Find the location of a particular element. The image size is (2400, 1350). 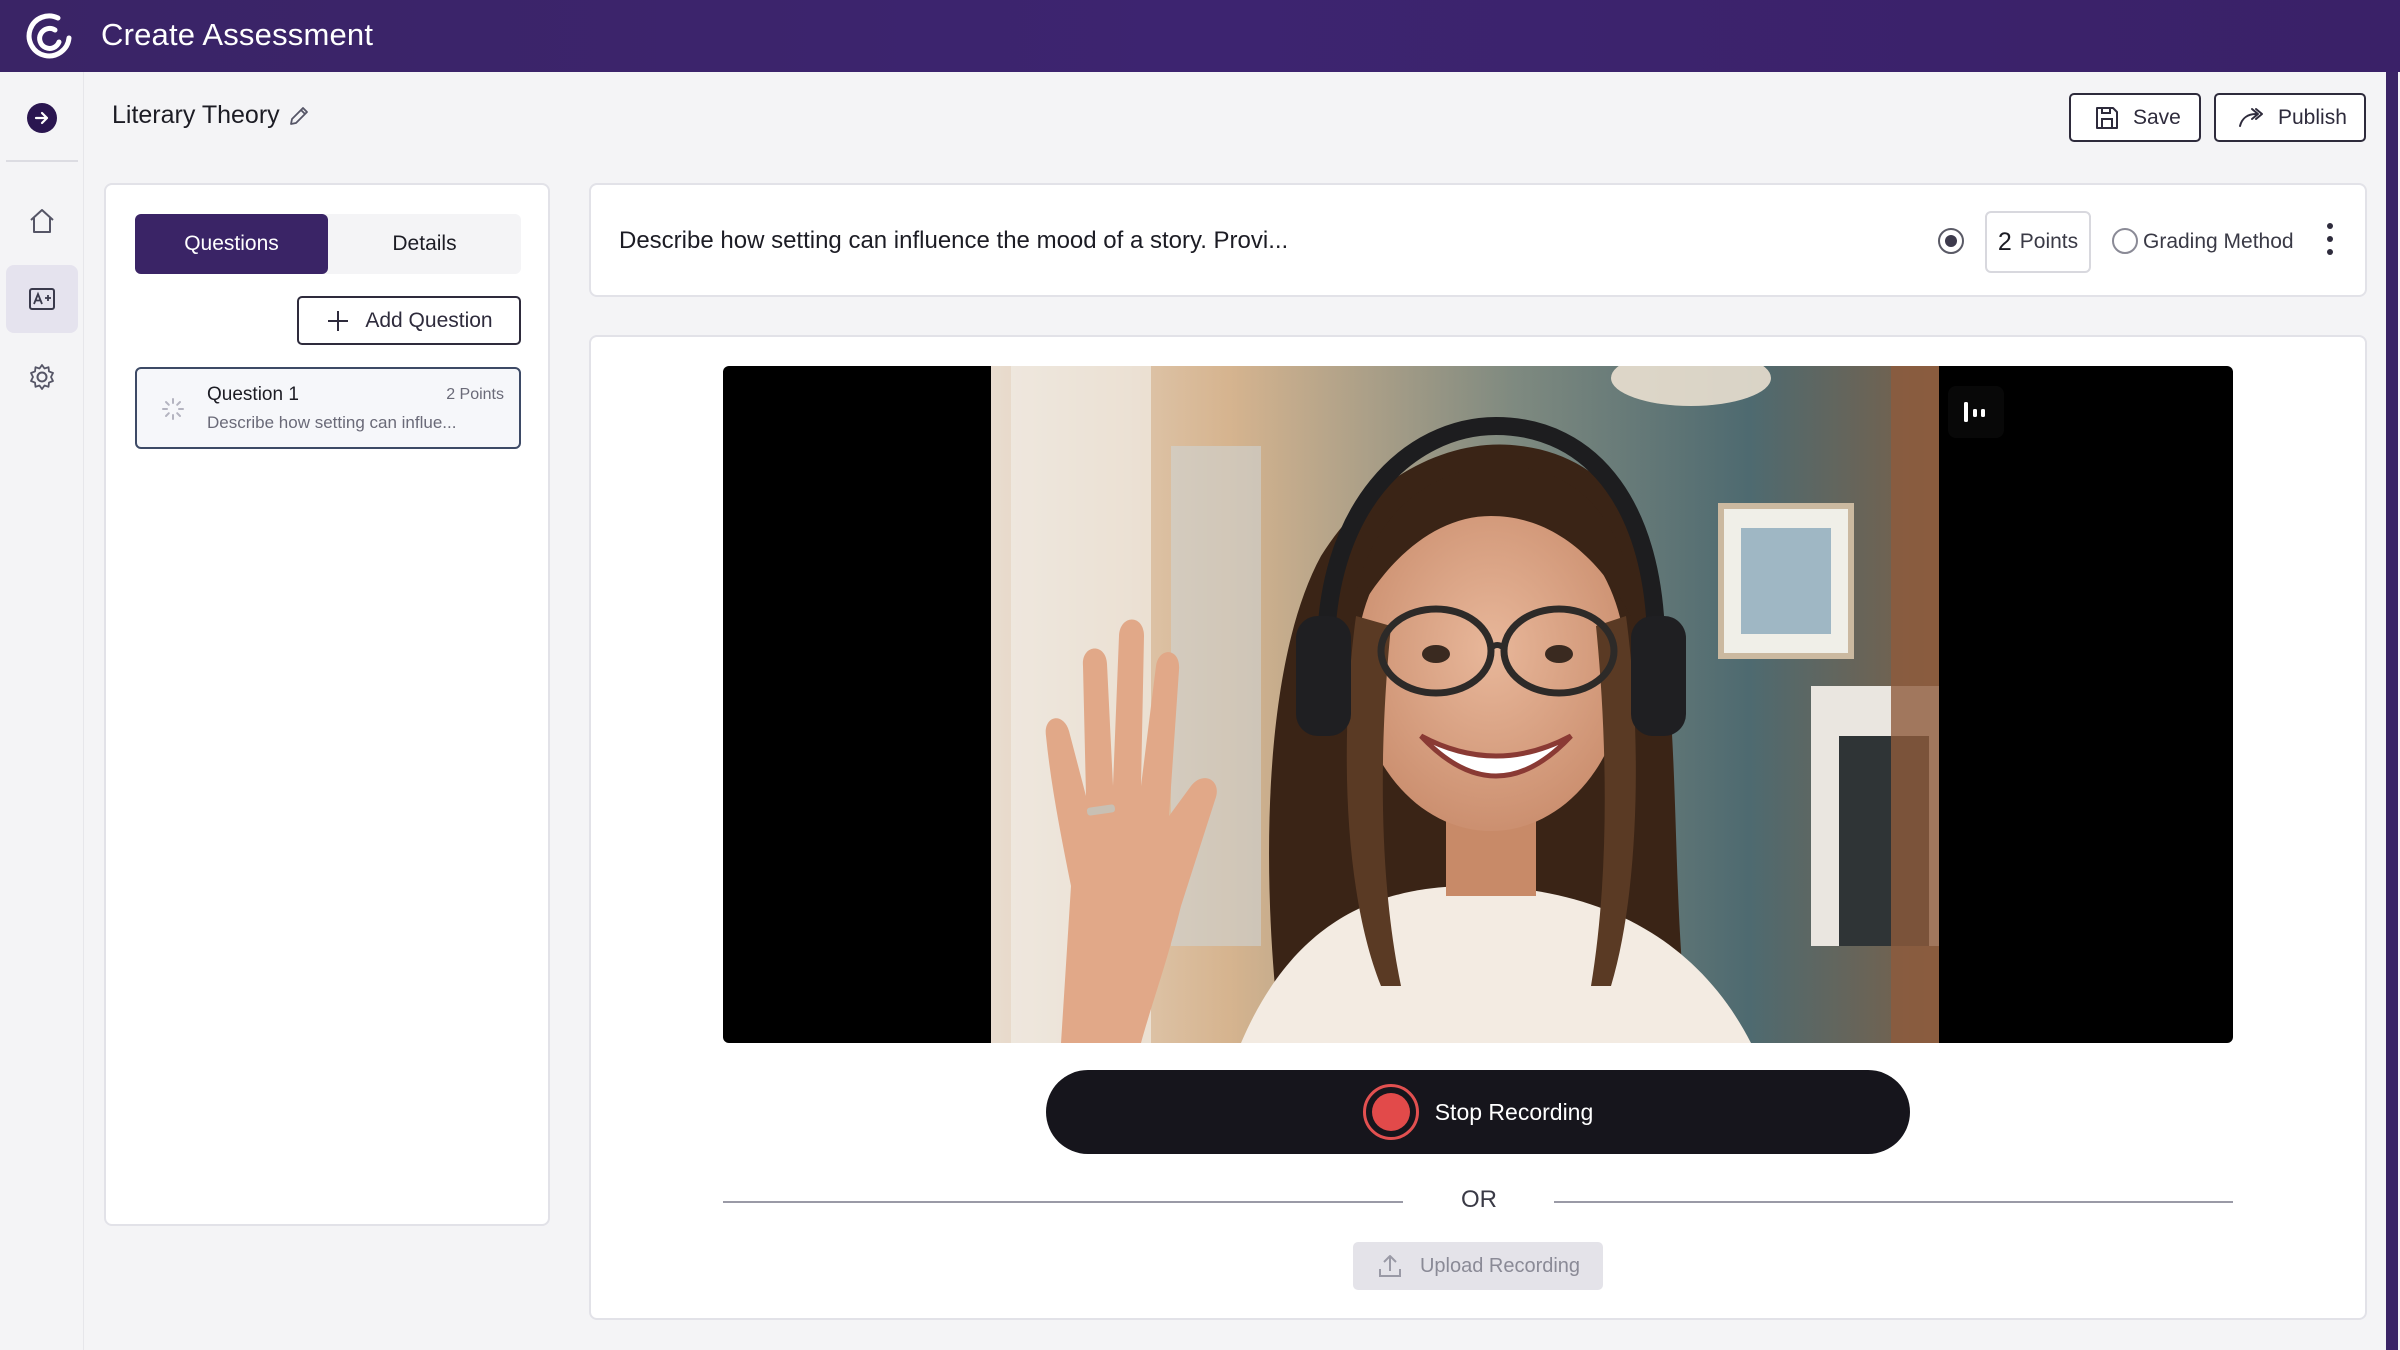

upload-recording-label: Upload Recording is located at coordinates (1500, 1265).